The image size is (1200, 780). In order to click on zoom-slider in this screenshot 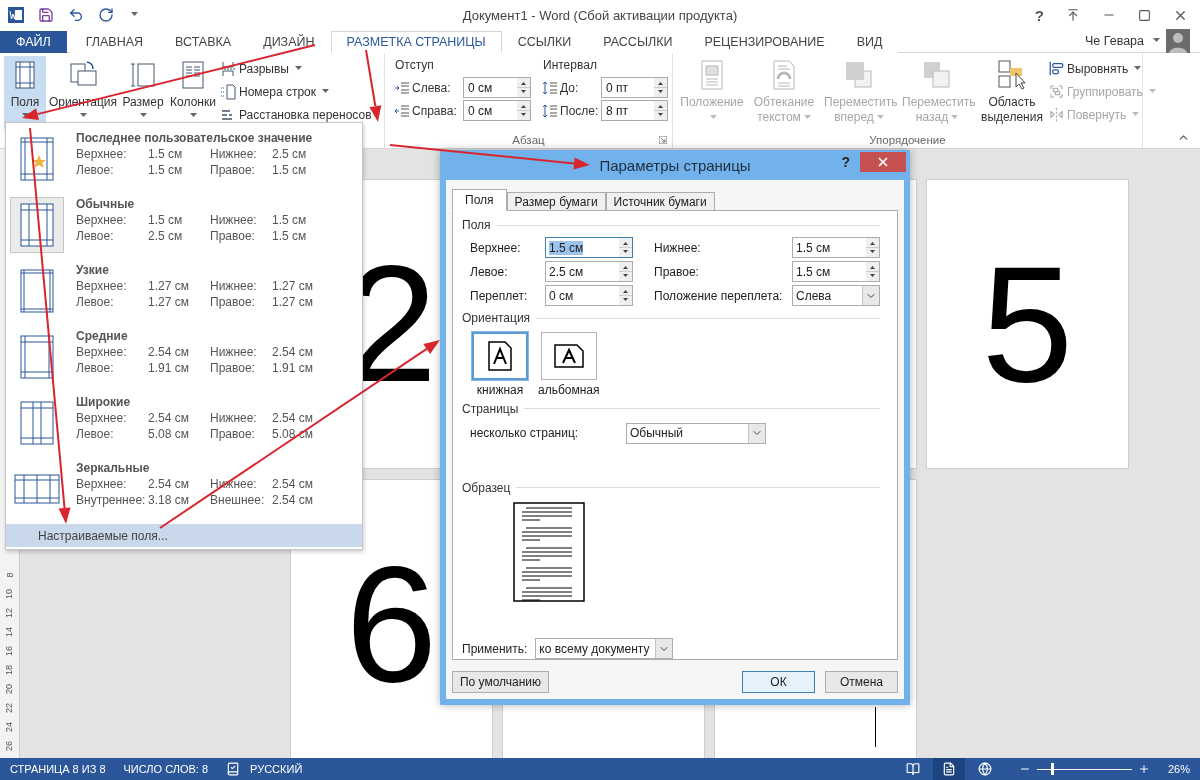, I will do `click(1084, 769)`.